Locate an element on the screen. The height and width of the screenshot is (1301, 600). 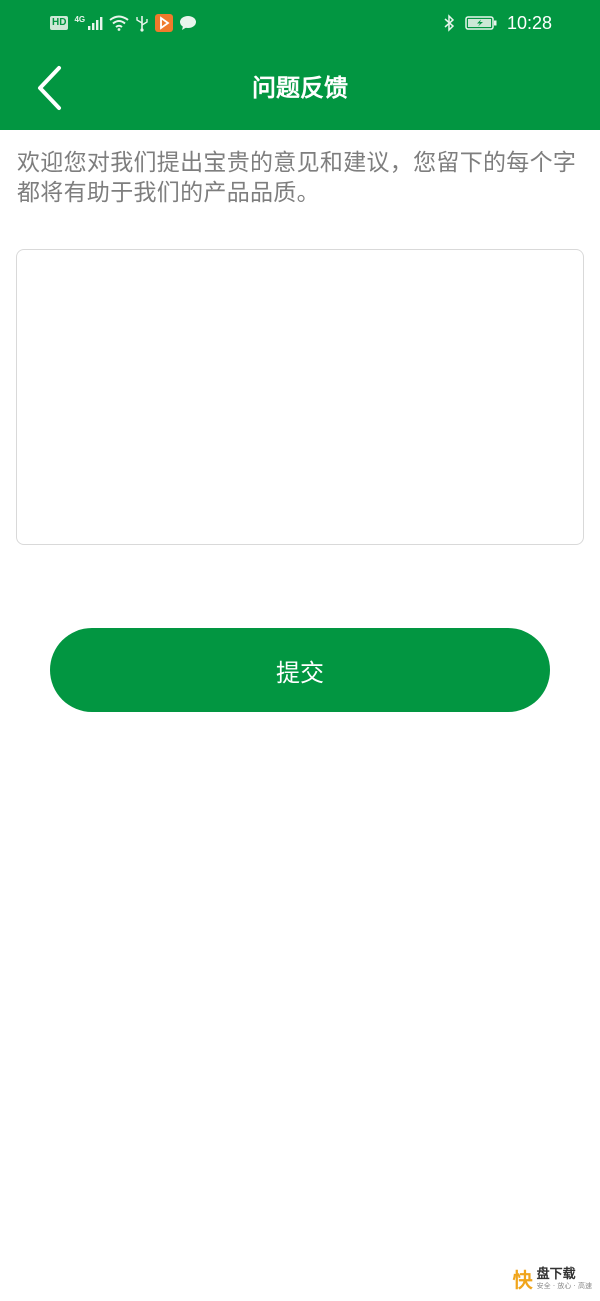
submit-button: 提交 is located at coordinates (300, 670).